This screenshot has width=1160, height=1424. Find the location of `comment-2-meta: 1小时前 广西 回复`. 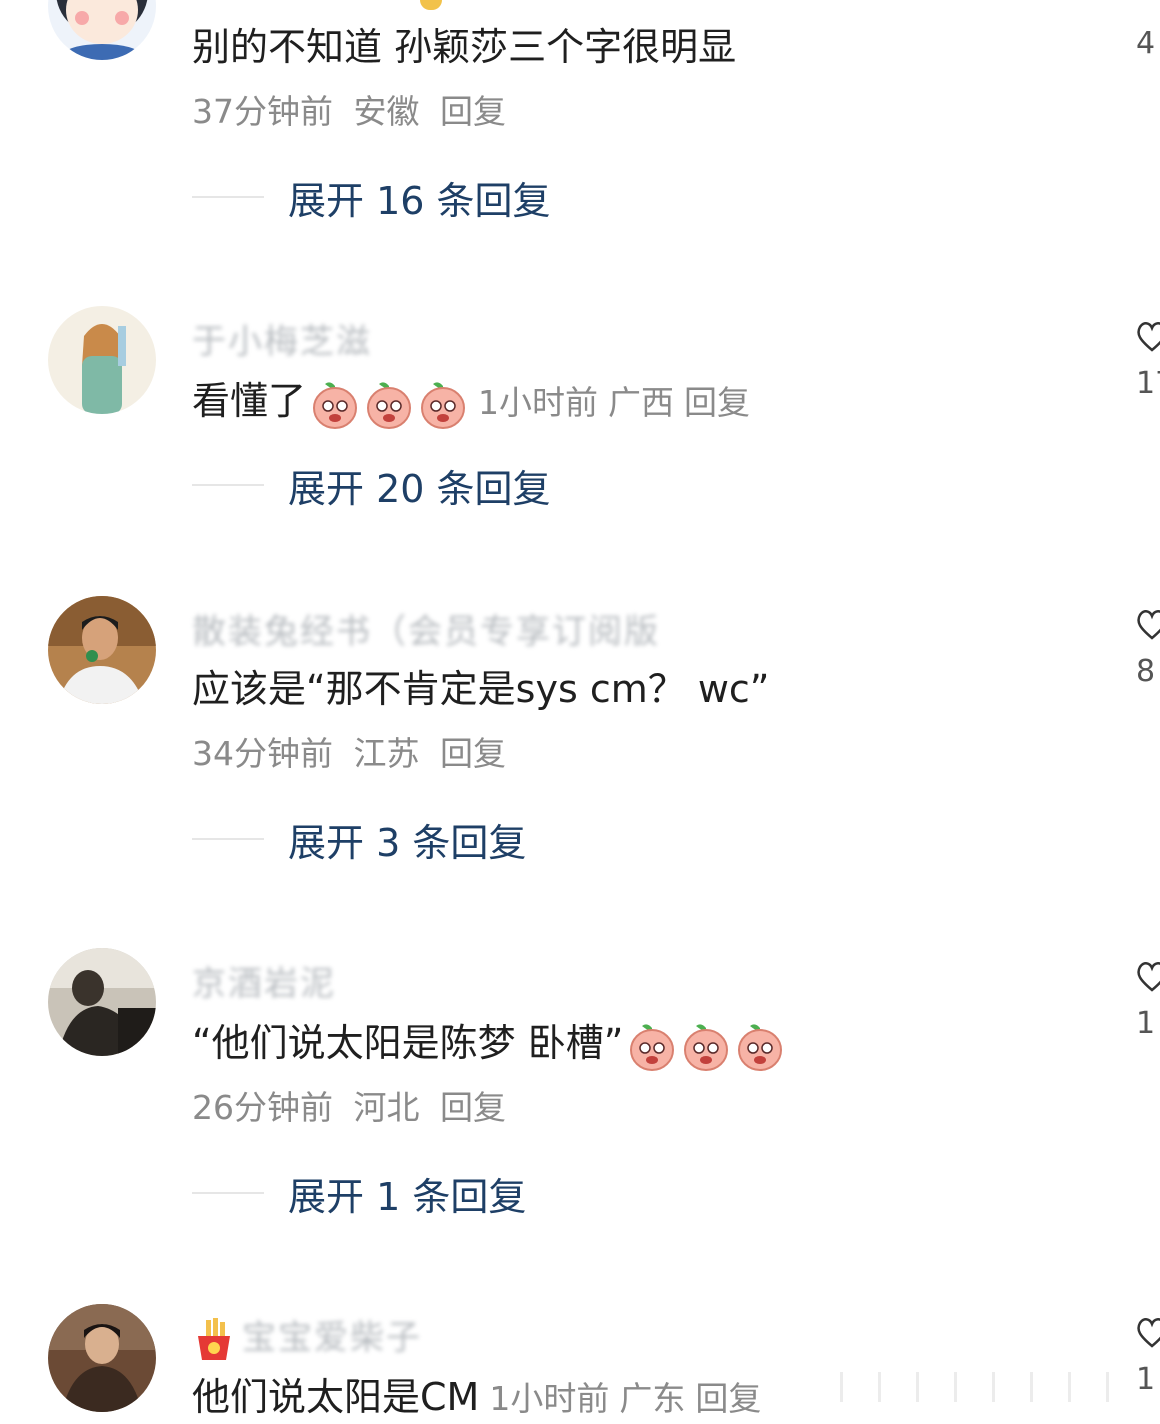

comment-2-meta: 1小时前 广西 回复 is located at coordinates (619, 402).